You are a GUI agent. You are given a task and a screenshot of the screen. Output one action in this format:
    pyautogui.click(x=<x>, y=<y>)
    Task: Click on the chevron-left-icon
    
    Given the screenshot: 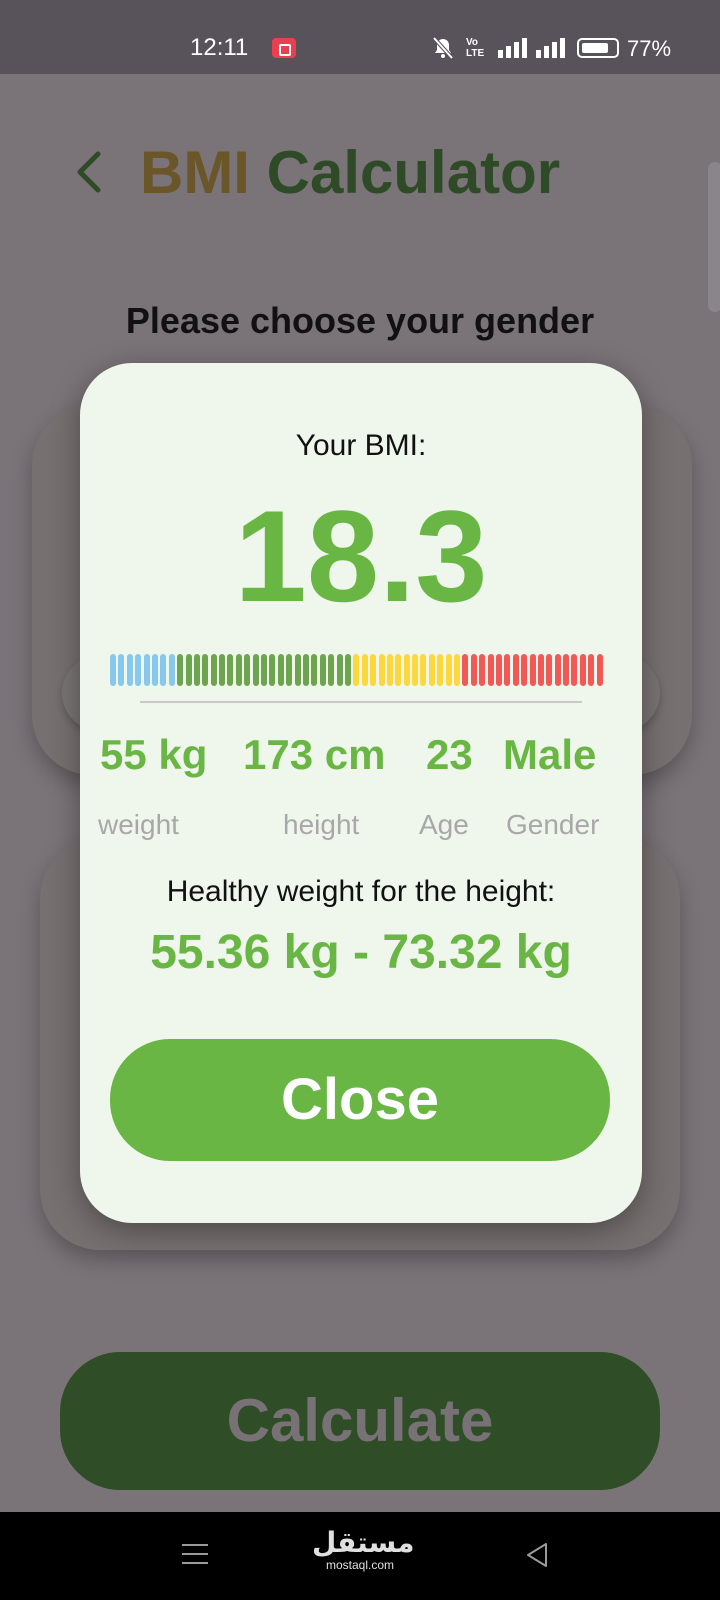 What is the action you would take?
    pyautogui.click(x=89, y=172)
    